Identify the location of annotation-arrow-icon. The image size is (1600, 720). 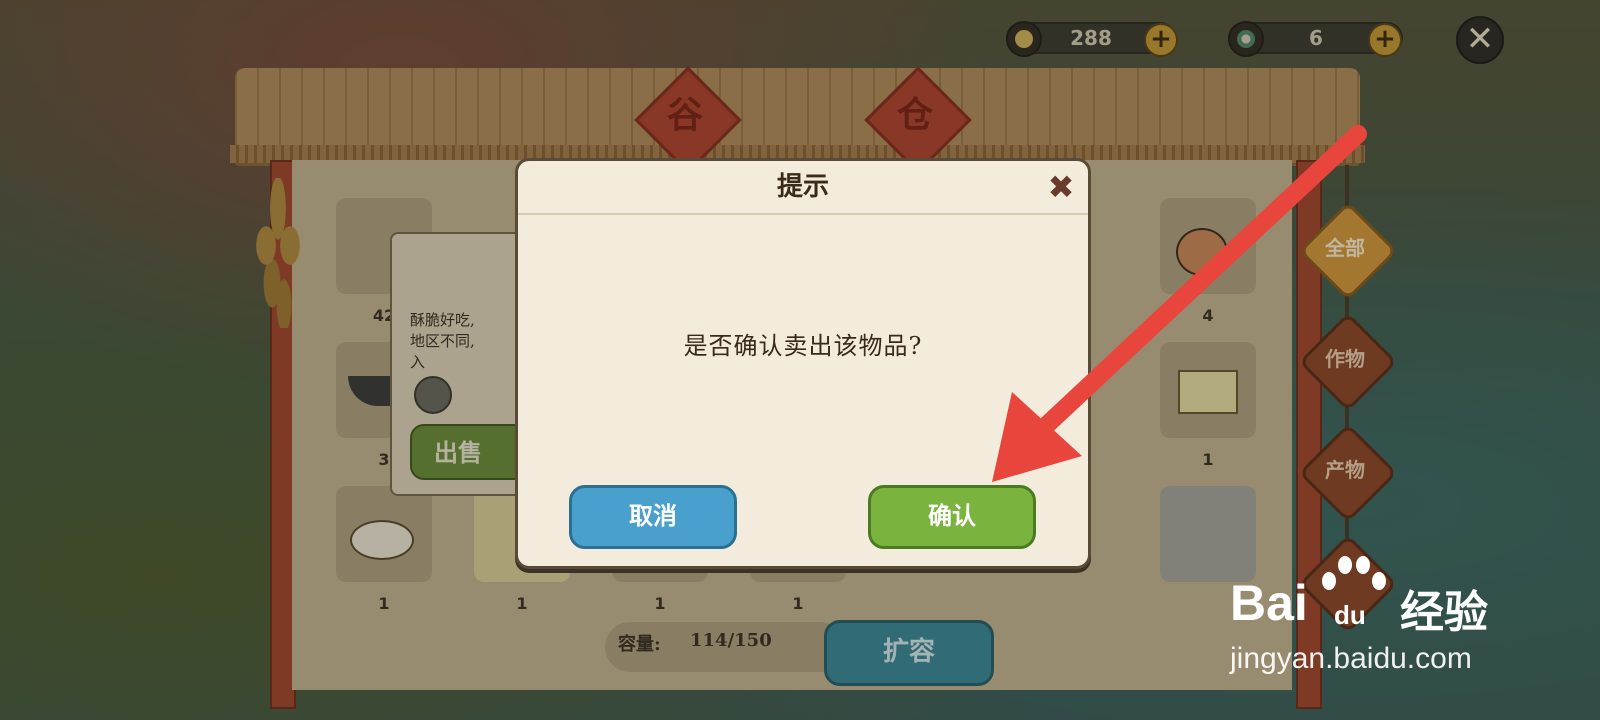
(1179, 303).